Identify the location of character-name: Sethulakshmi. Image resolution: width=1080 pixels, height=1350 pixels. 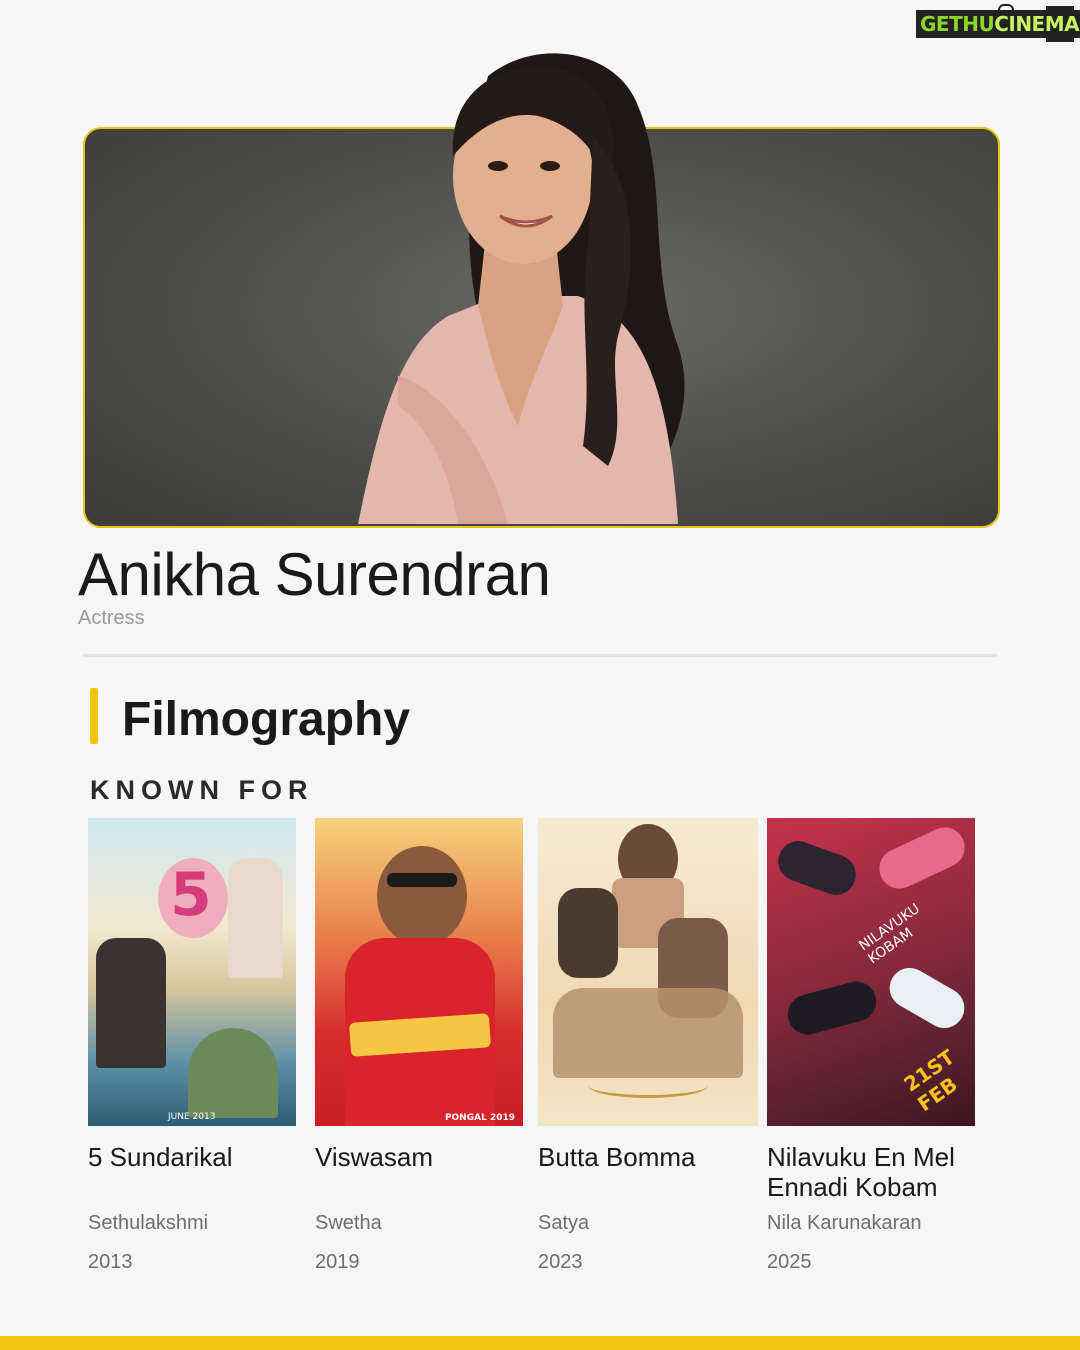
(148, 1223).